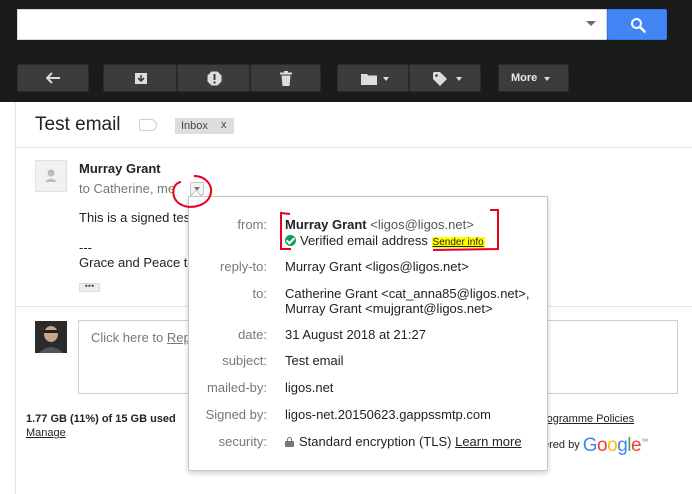  What do you see at coordinates (289, 442) in the screenshot?
I see `lock-icon` at bounding box center [289, 442].